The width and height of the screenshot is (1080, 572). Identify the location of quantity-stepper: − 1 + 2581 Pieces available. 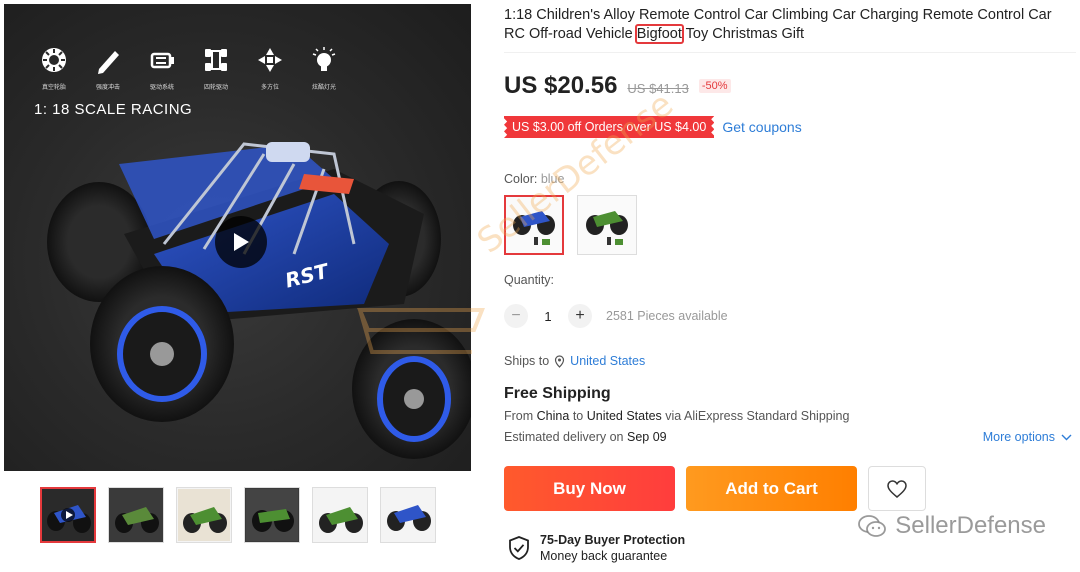
(616, 316).